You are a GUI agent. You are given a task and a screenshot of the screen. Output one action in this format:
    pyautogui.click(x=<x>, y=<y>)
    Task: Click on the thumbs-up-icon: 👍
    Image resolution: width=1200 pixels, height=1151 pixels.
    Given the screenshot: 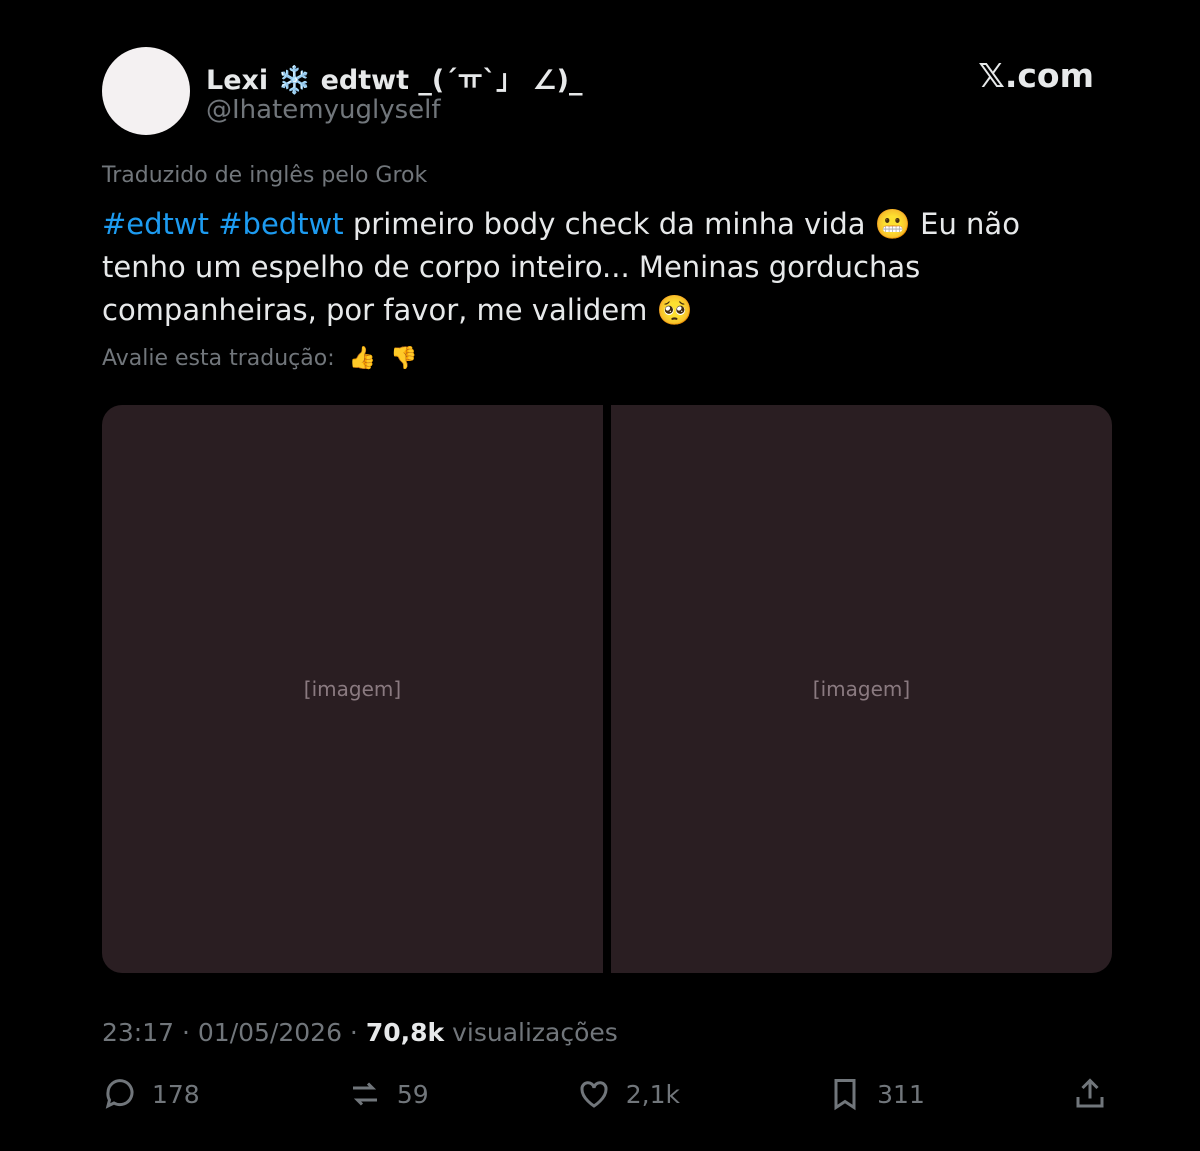 What is the action you would take?
    pyautogui.click(x=362, y=358)
    